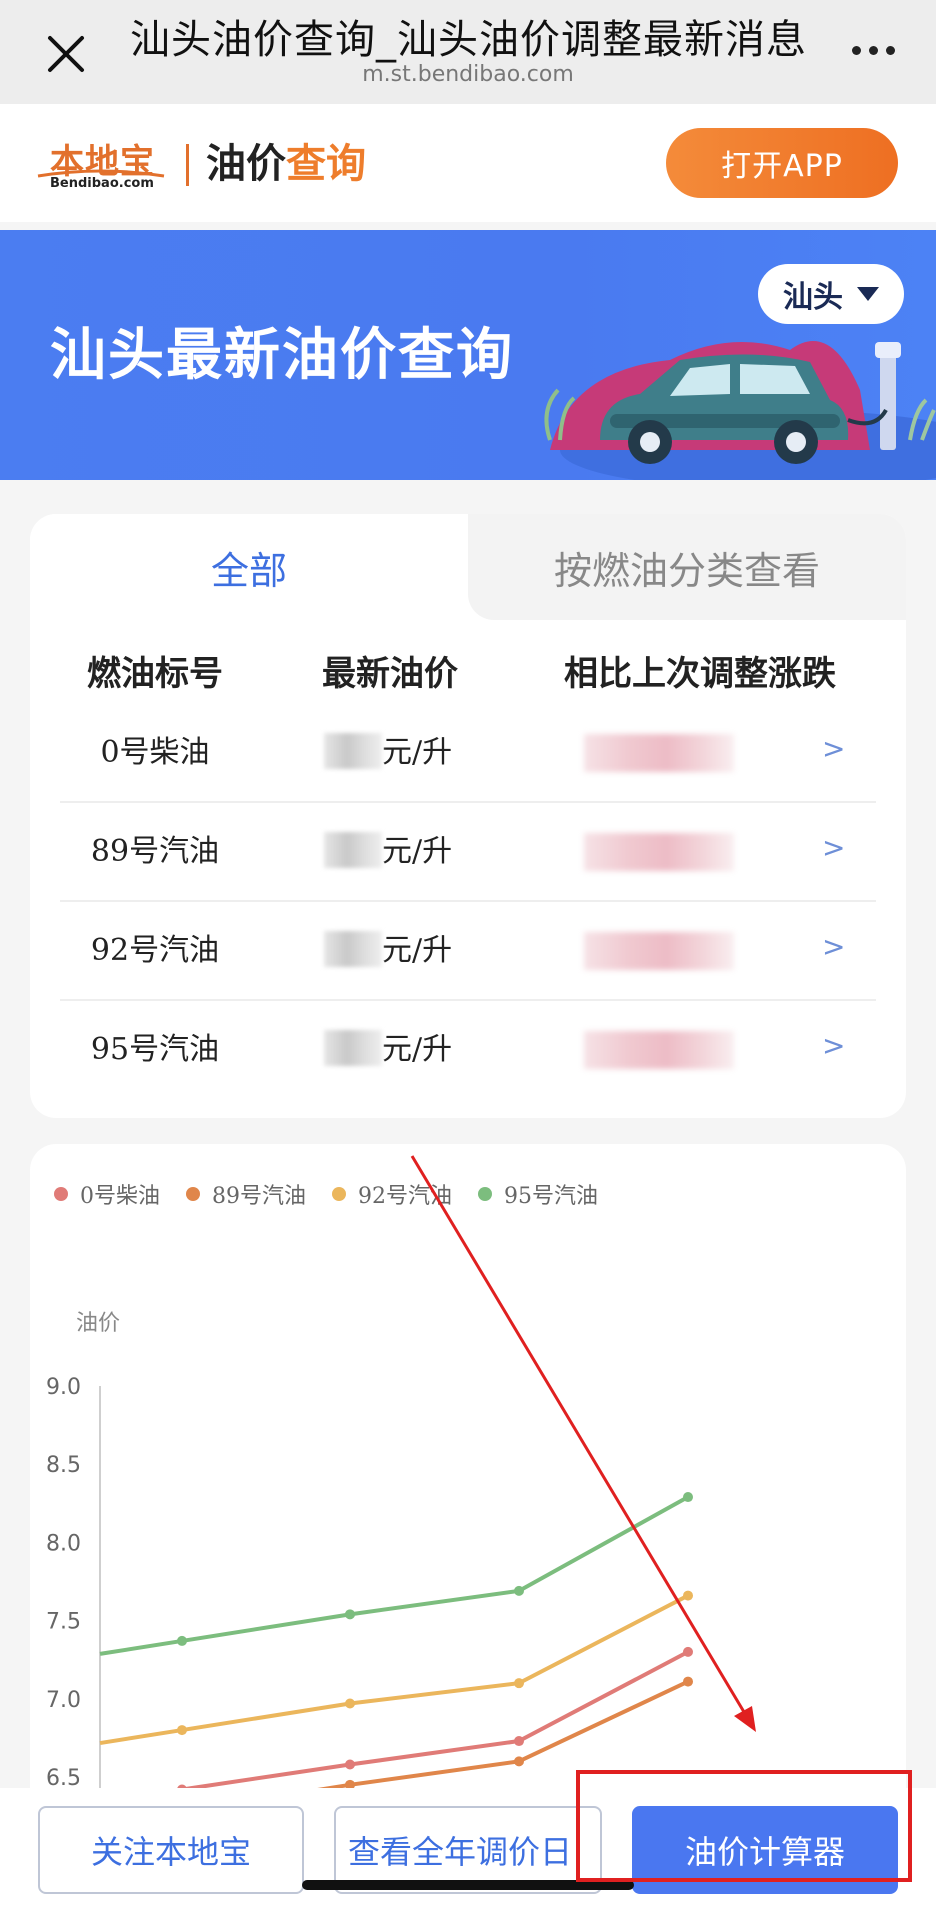 The height and width of the screenshot is (1912, 936). I want to click on y-tick-label: 9.0, so click(63, 1387).